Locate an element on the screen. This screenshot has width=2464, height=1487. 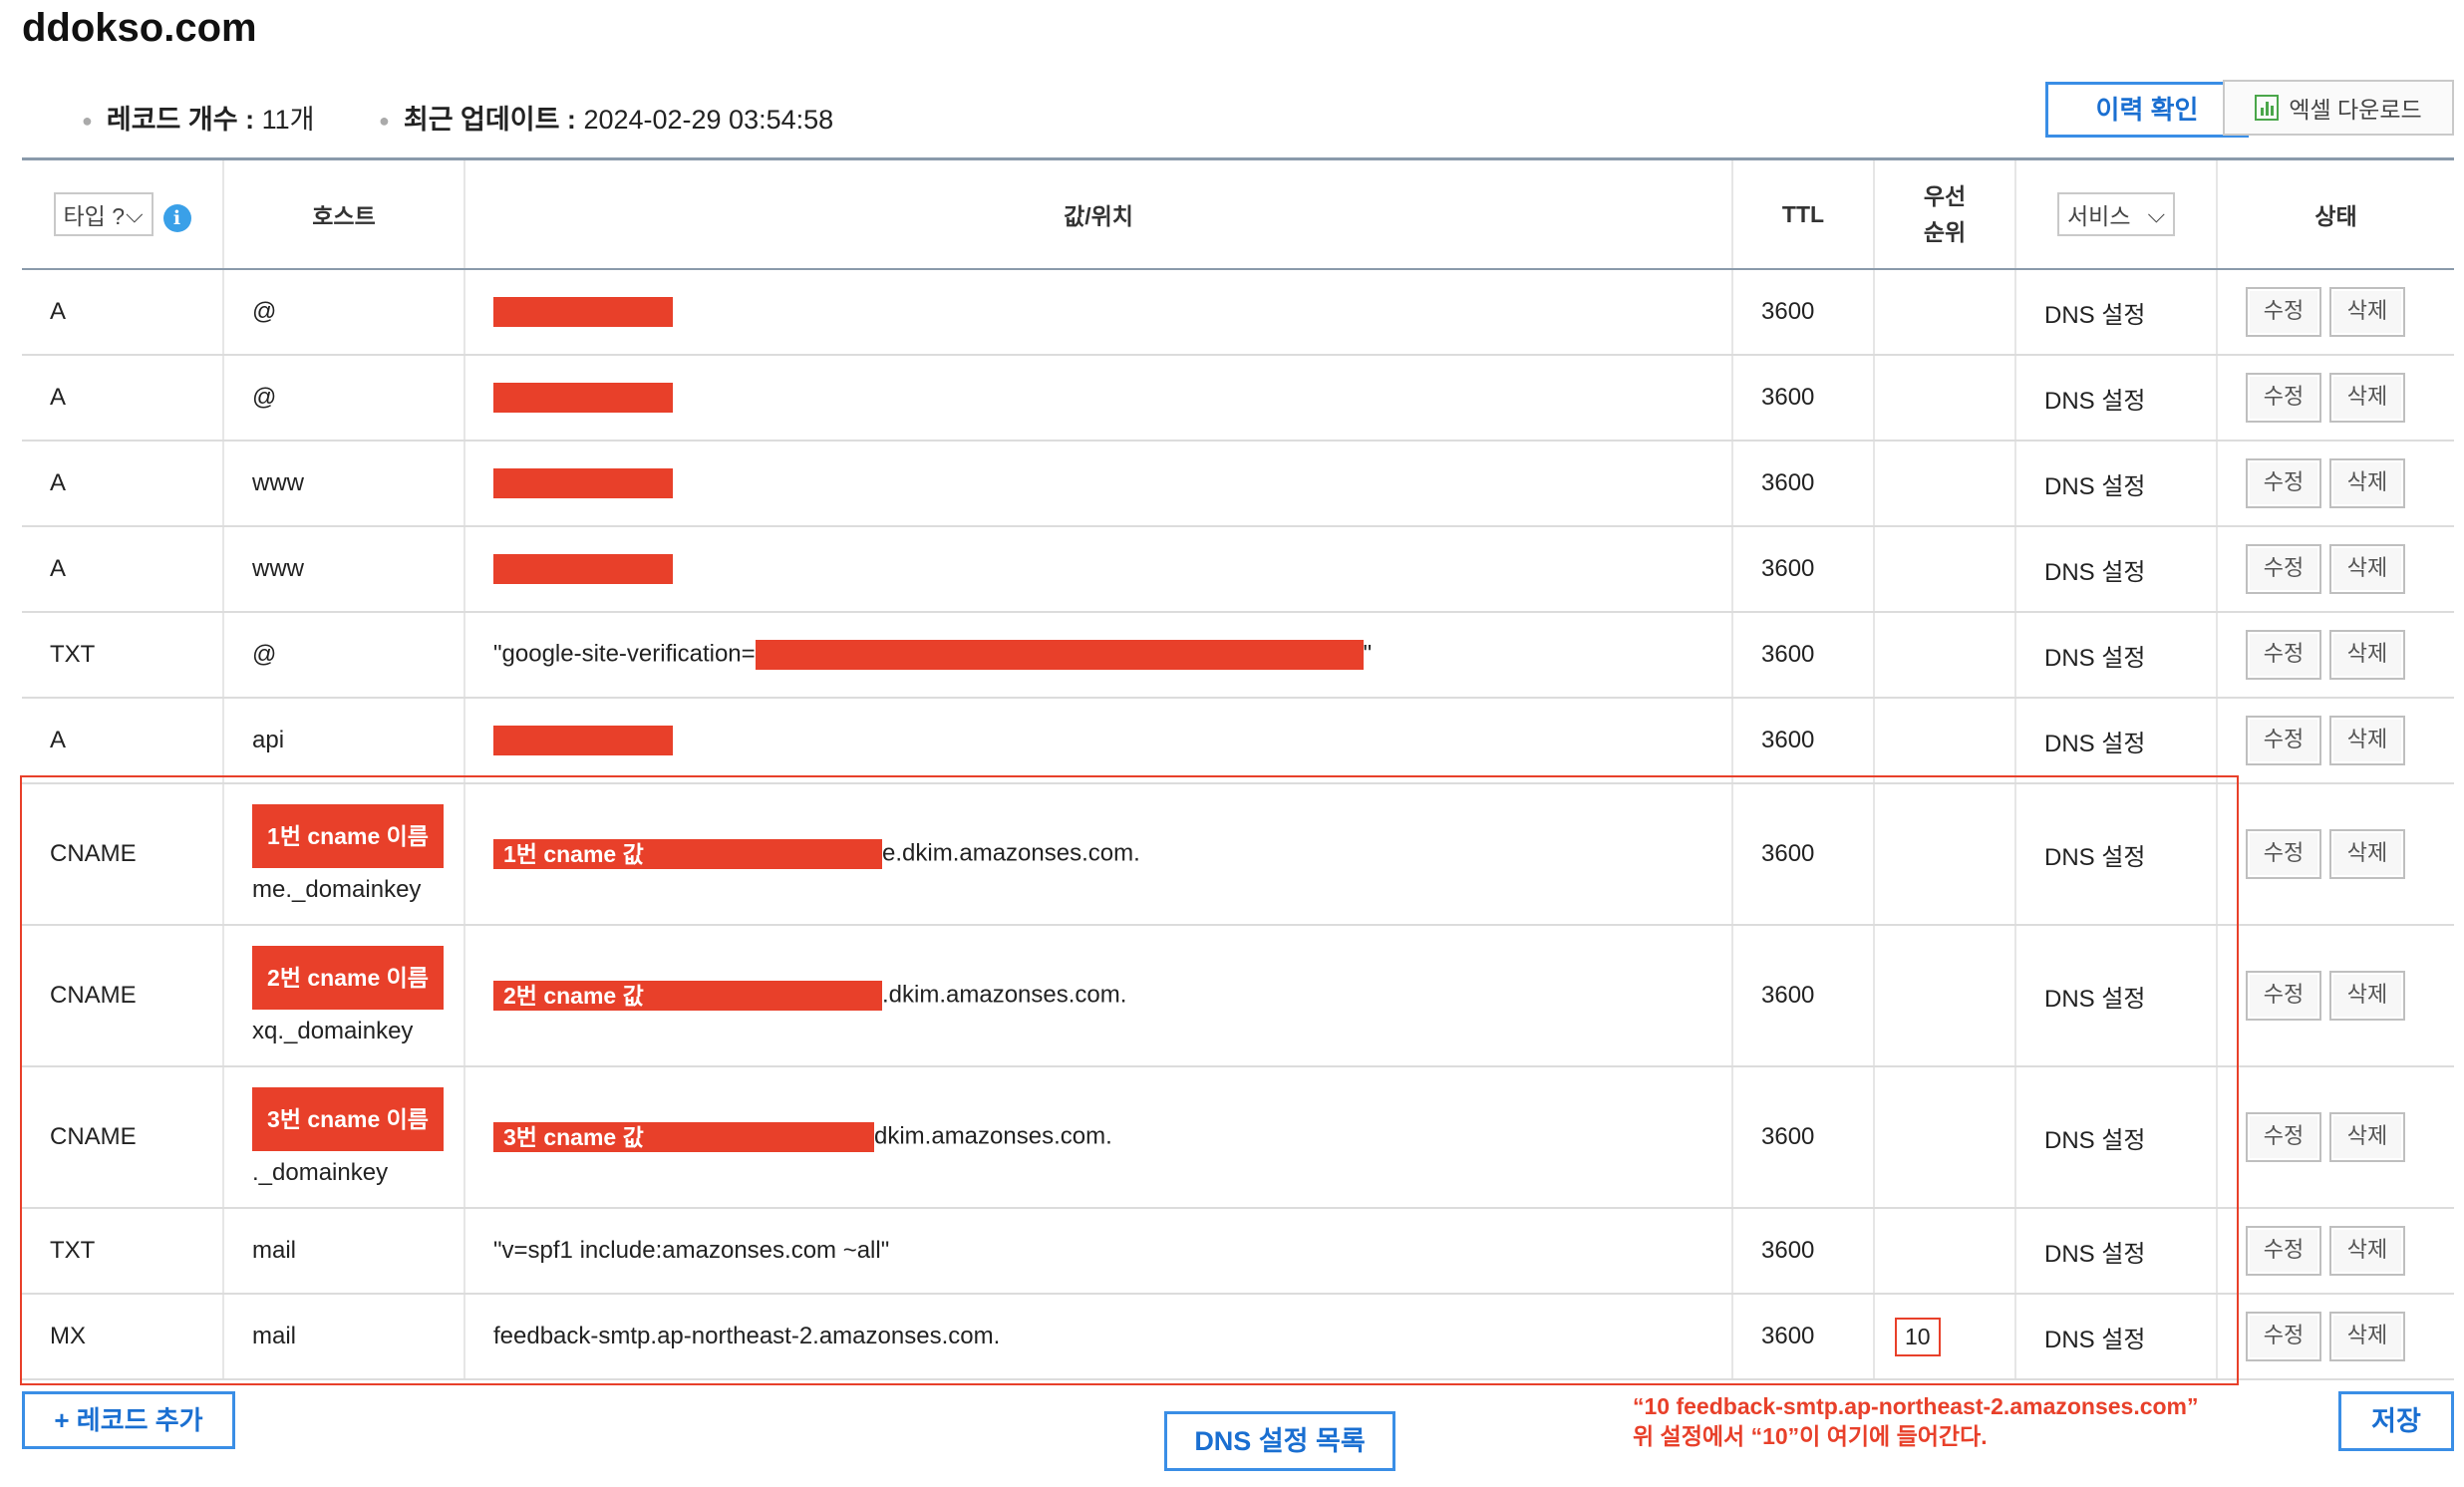
last-update-value: 2024-02-29 03:54:58 is located at coordinates (708, 120).